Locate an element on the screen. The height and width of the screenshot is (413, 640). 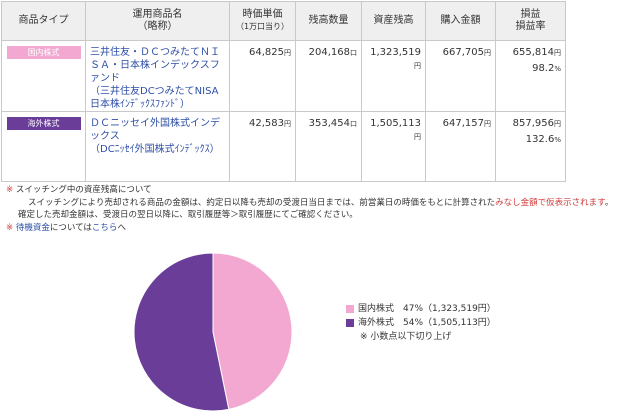
unit-price-cell: 64,825円 is located at coordinates (262, 76).